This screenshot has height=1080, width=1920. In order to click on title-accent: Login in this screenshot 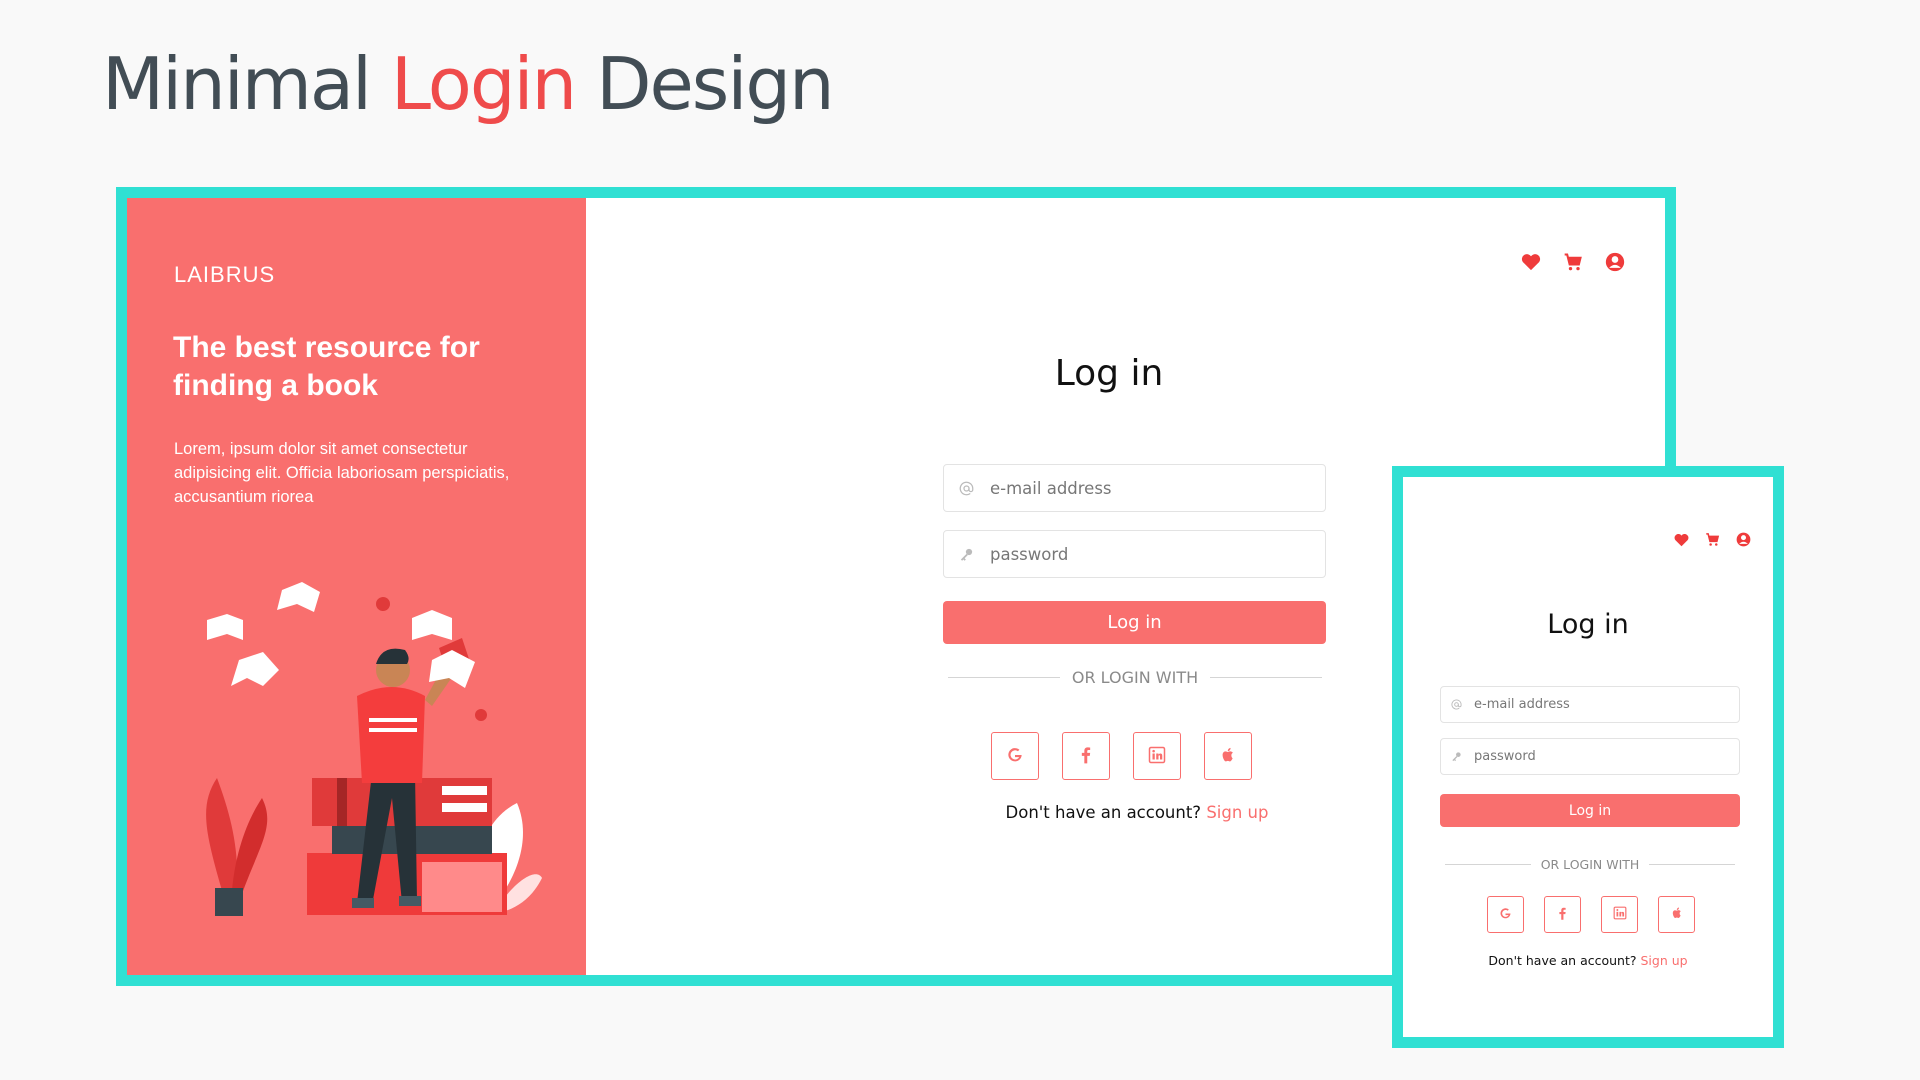, I will do `click(483, 84)`.